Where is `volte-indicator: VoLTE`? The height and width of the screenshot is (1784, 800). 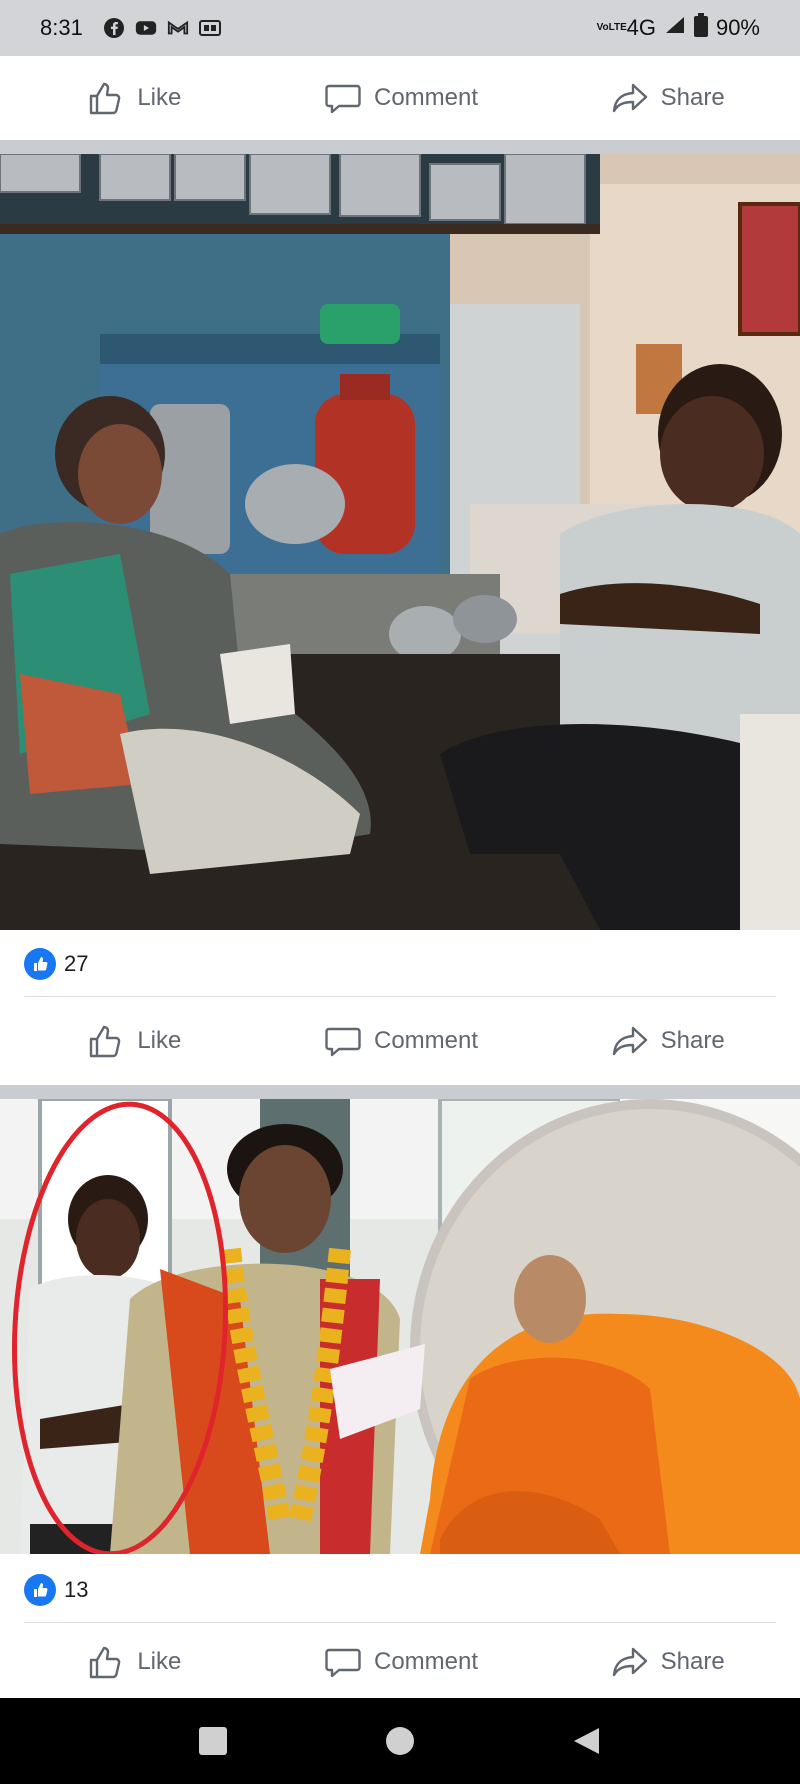 volte-indicator: VoLTE is located at coordinates (611, 27).